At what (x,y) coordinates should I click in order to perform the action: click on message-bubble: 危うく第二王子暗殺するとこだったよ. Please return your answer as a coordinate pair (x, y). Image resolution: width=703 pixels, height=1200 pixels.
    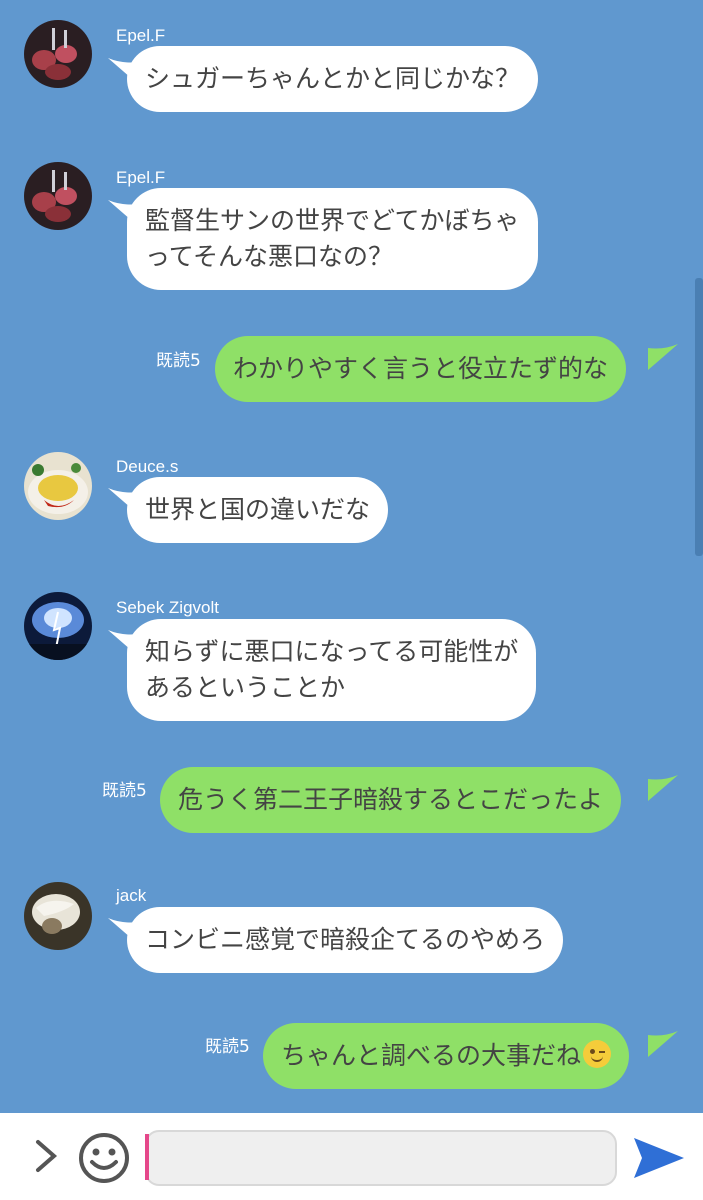
    Looking at the image, I should click on (391, 800).